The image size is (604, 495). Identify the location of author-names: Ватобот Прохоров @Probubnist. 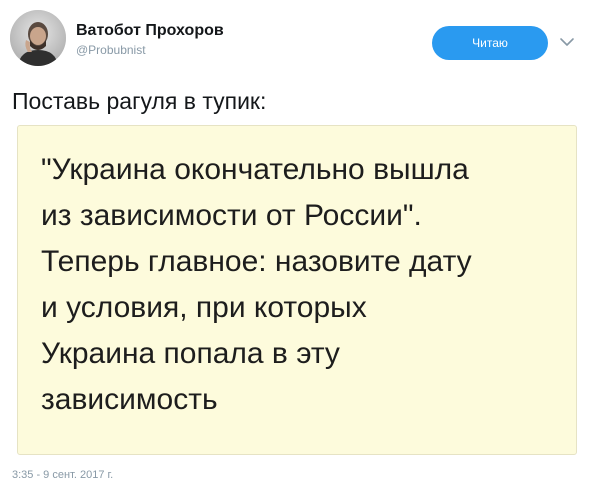
(150, 40).